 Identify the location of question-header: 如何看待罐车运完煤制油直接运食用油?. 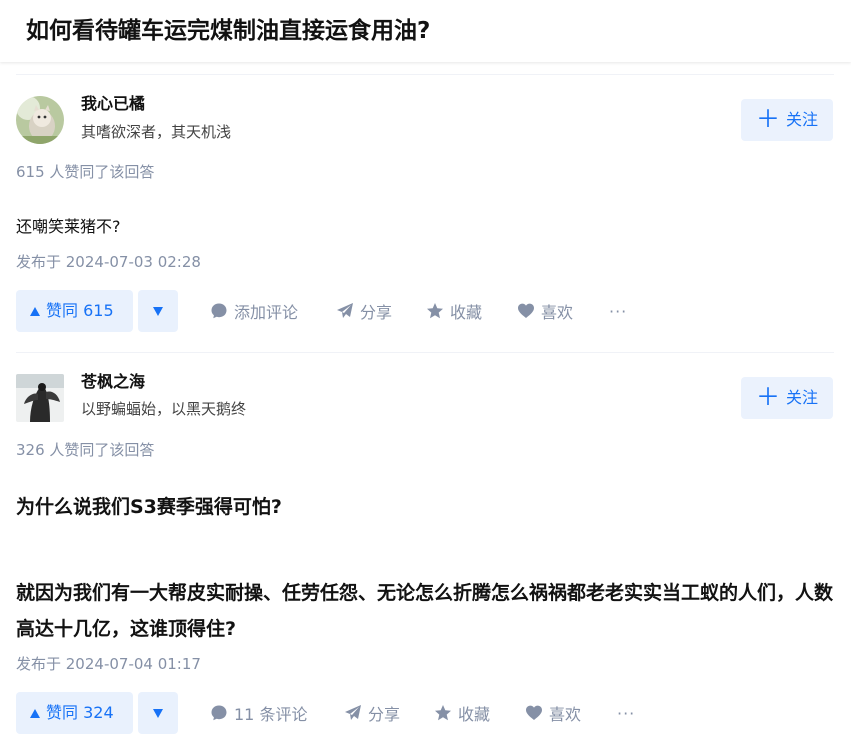
(425, 31).